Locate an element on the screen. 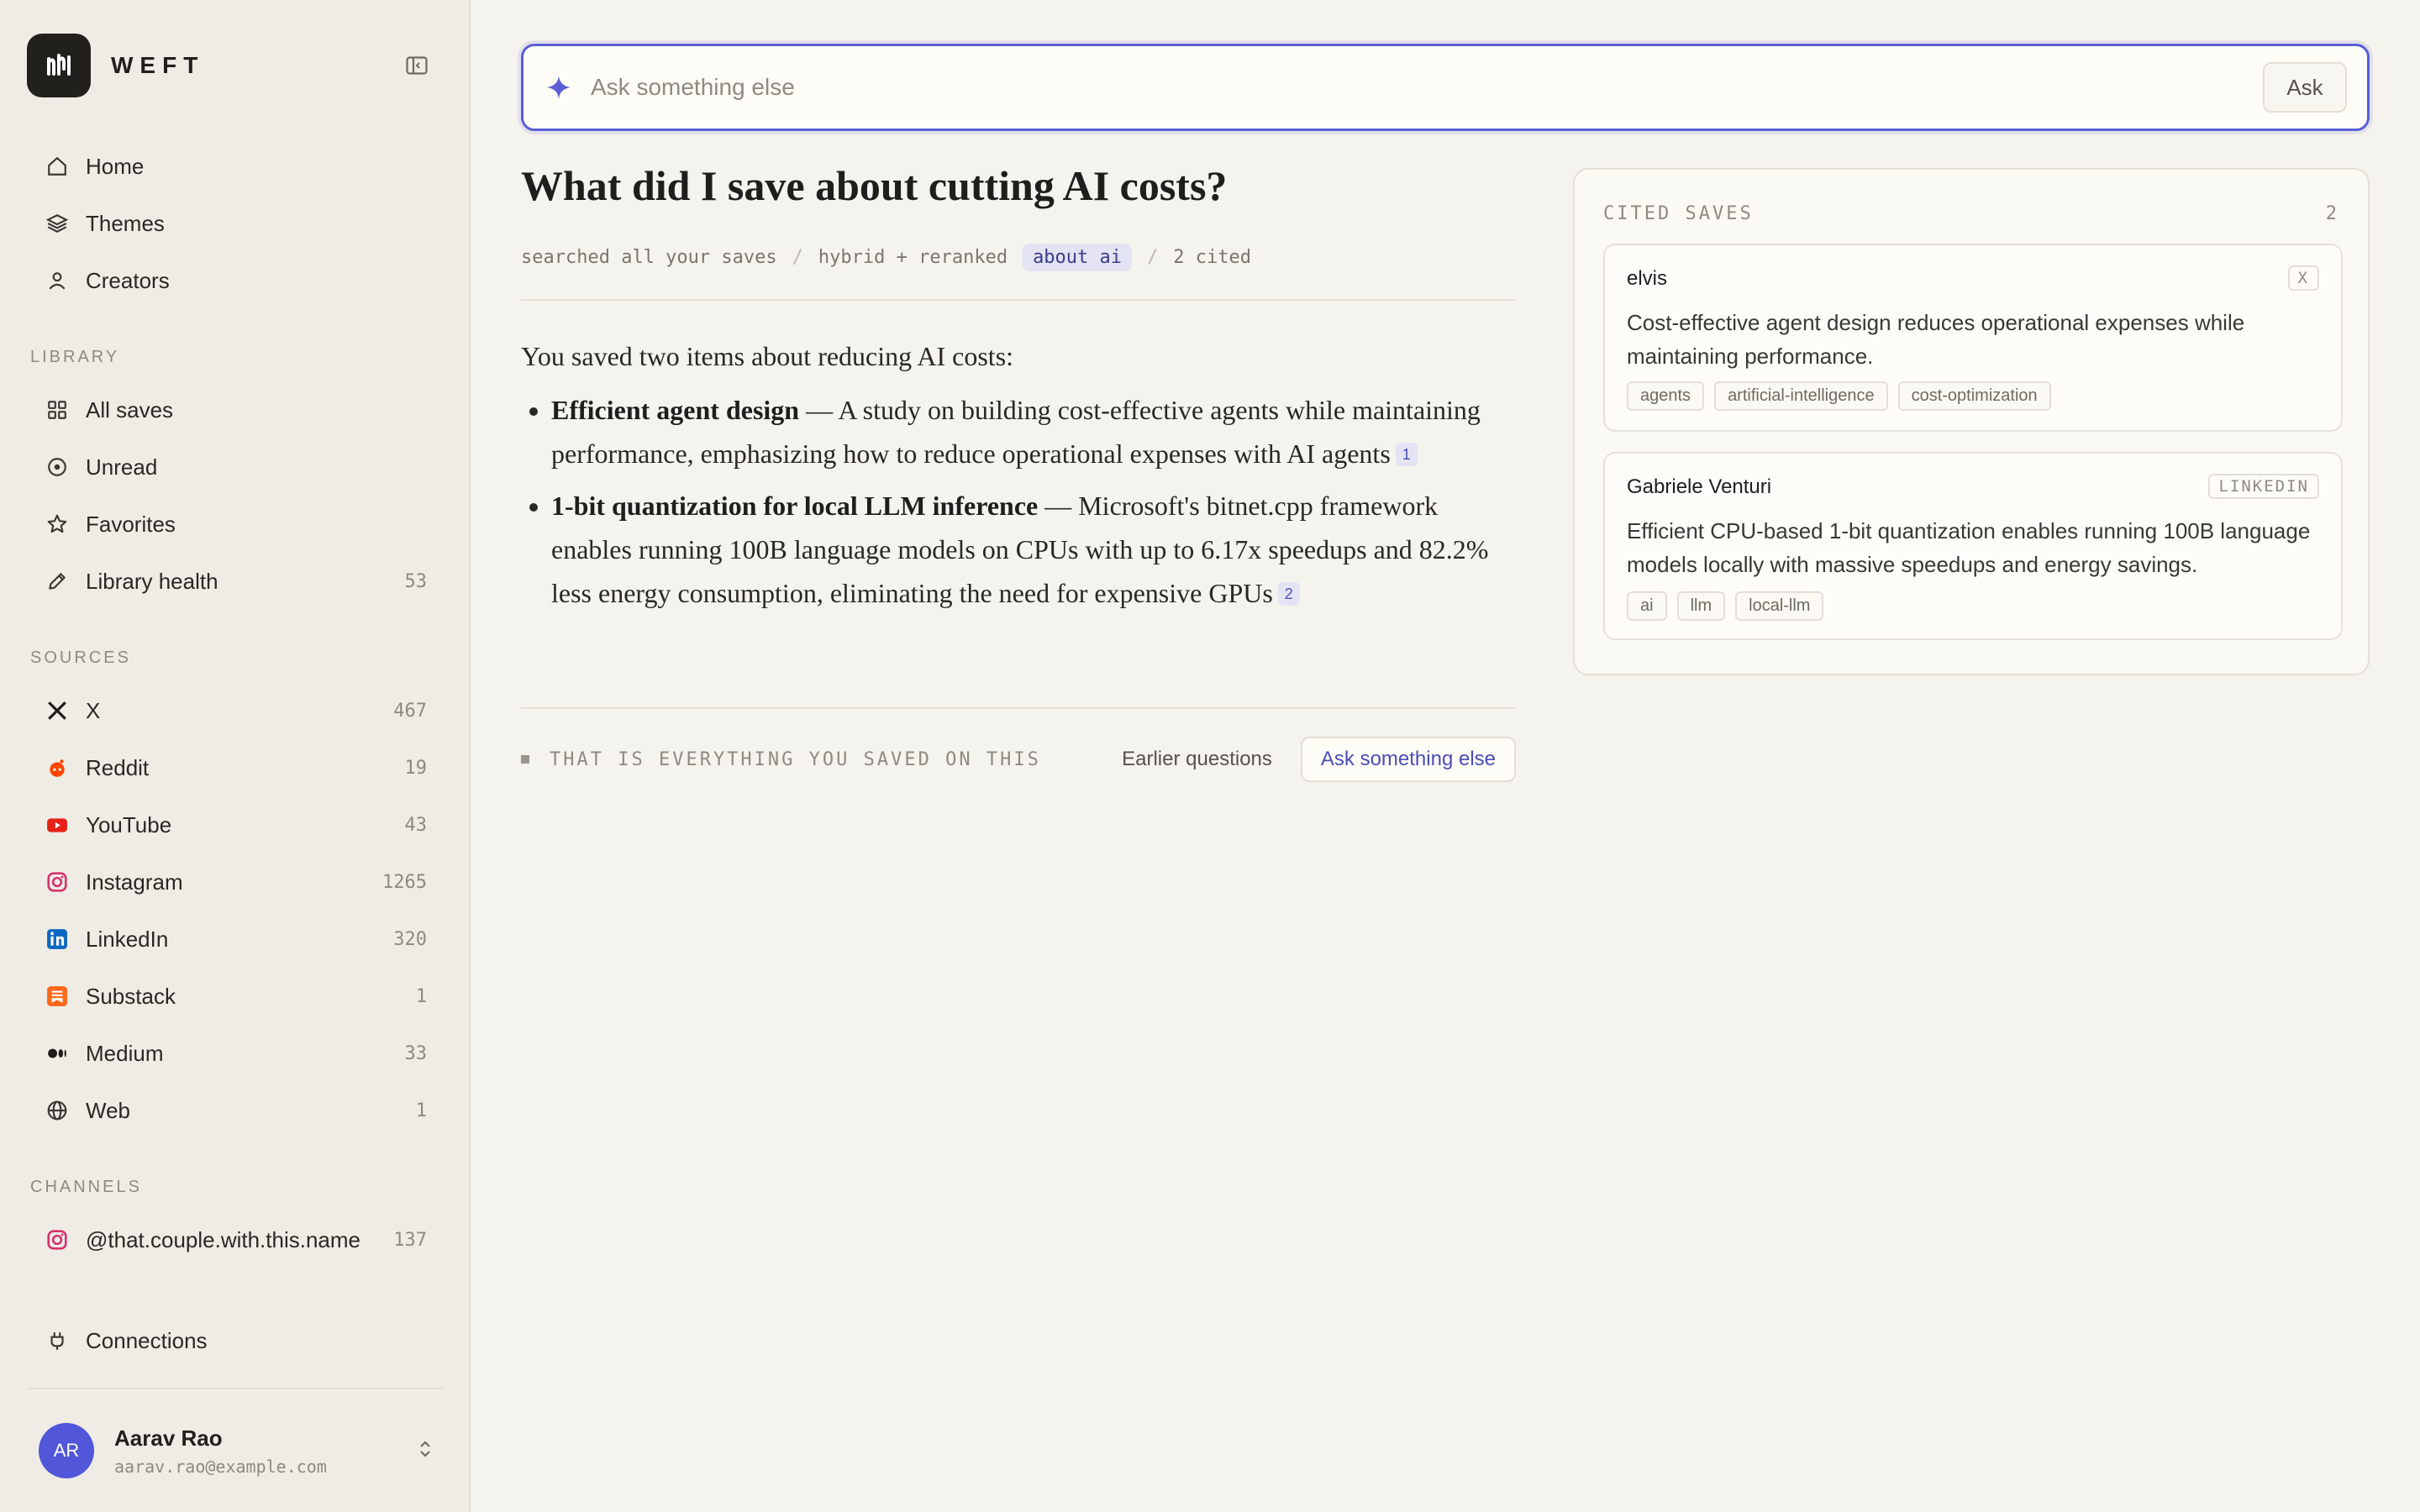  tag: llm is located at coordinates (1701, 606).